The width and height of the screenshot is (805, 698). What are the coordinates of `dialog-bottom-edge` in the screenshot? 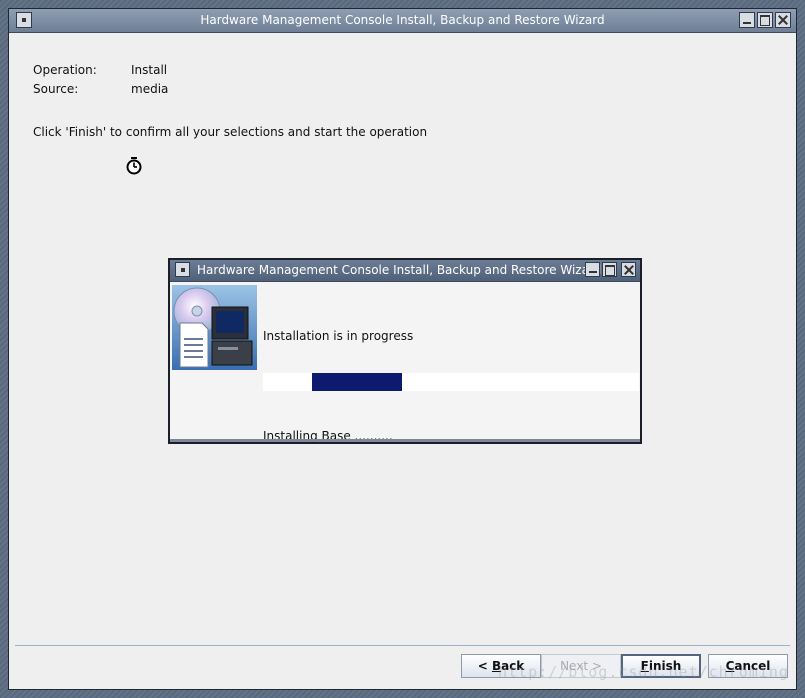 It's located at (405, 440).